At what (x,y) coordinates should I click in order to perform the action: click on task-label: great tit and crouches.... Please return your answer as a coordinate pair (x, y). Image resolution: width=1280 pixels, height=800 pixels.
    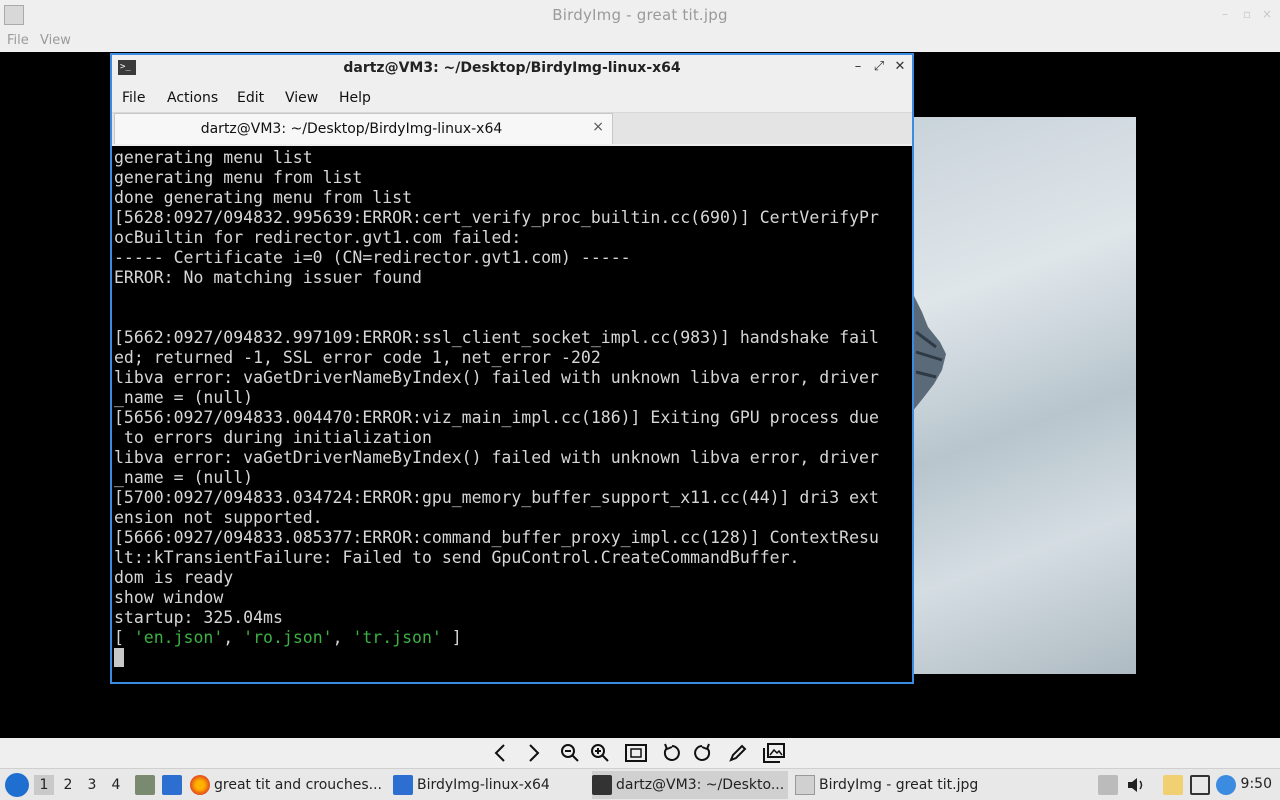
    Looking at the image, I should click on (298, 785).